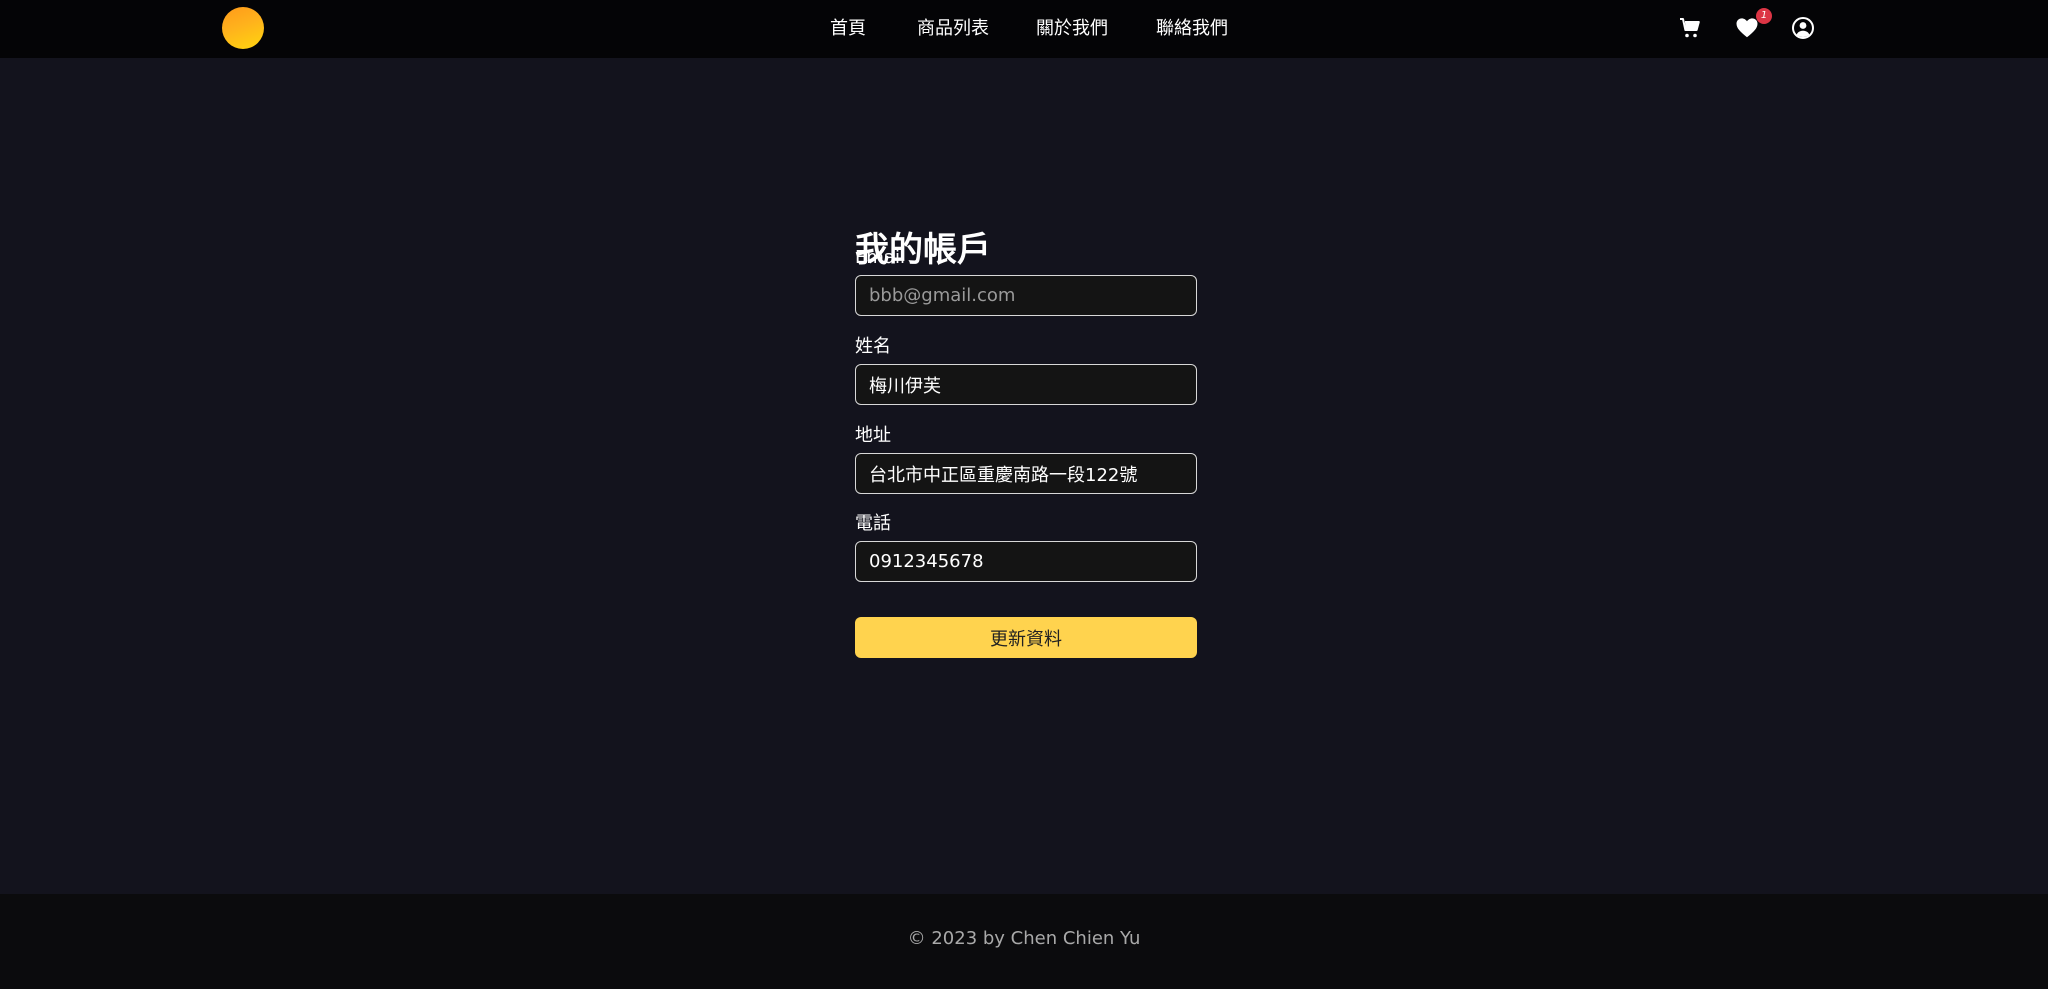 Image resolution: width=2048 pixels, height=989 pixels. What do you see at coordinates (953, 29) in the screenshot?
I see `nav-link-products: 商品列表` at bounding box center [953, 29].